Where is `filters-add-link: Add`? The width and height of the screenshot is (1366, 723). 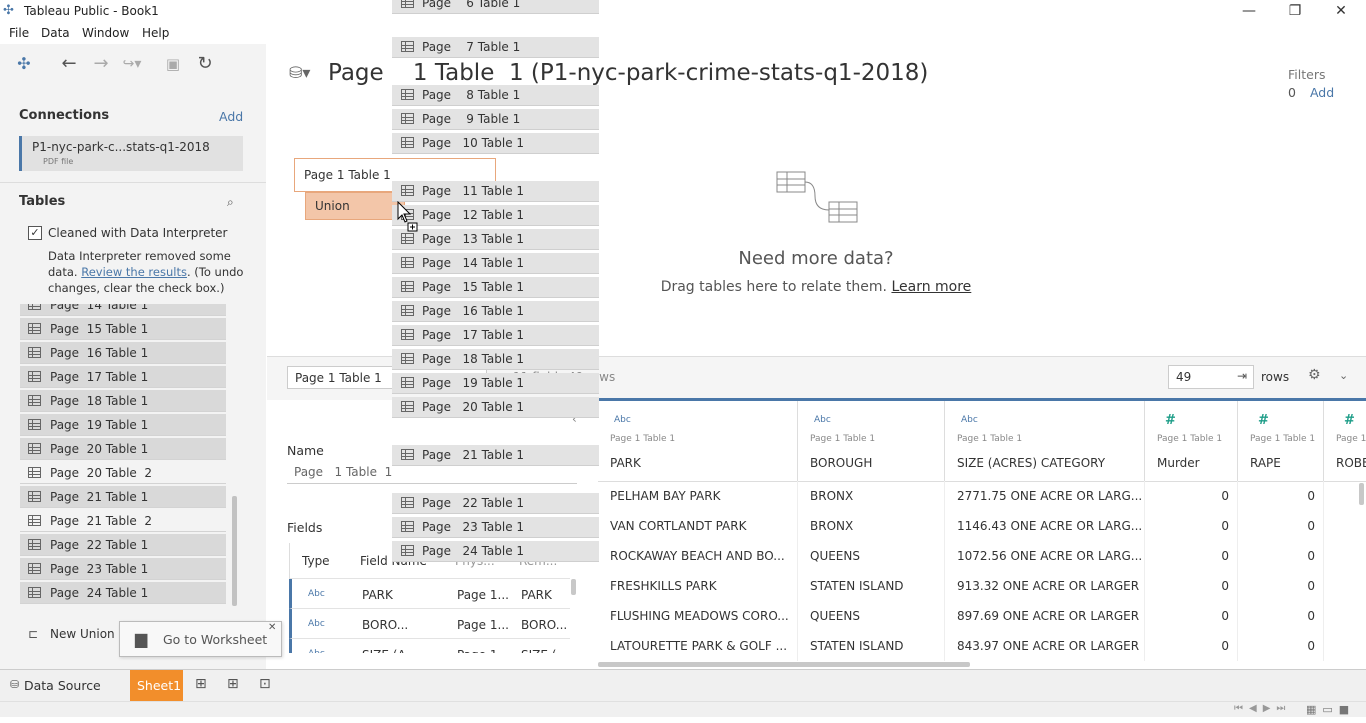
filters-add-link: Add is located at coordinates (1322, 92).